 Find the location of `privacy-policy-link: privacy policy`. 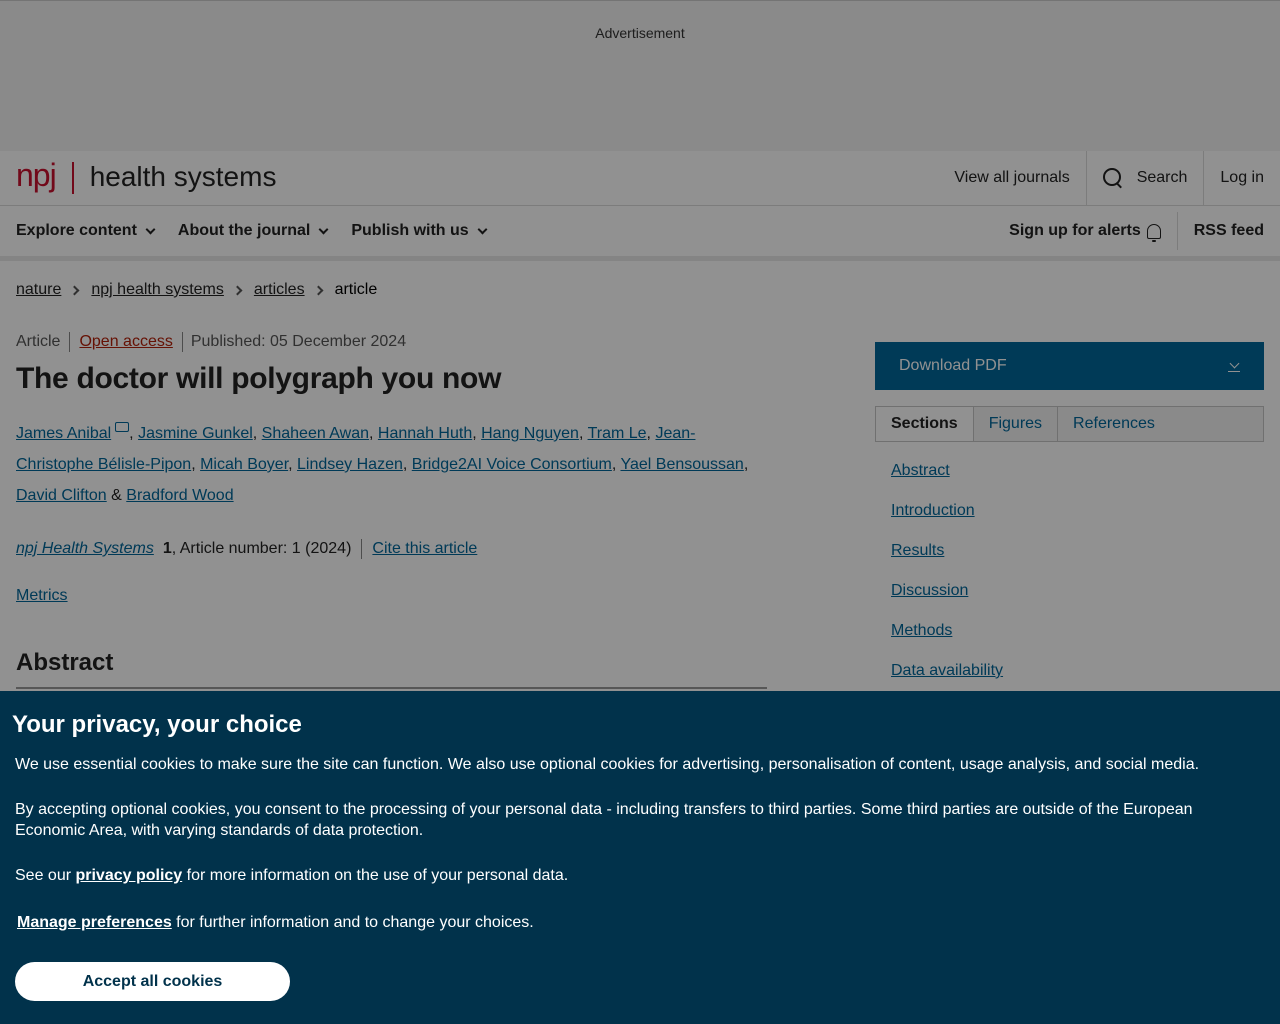

privacy-policy-link: privacy policy is located at coordinates (128, 875).